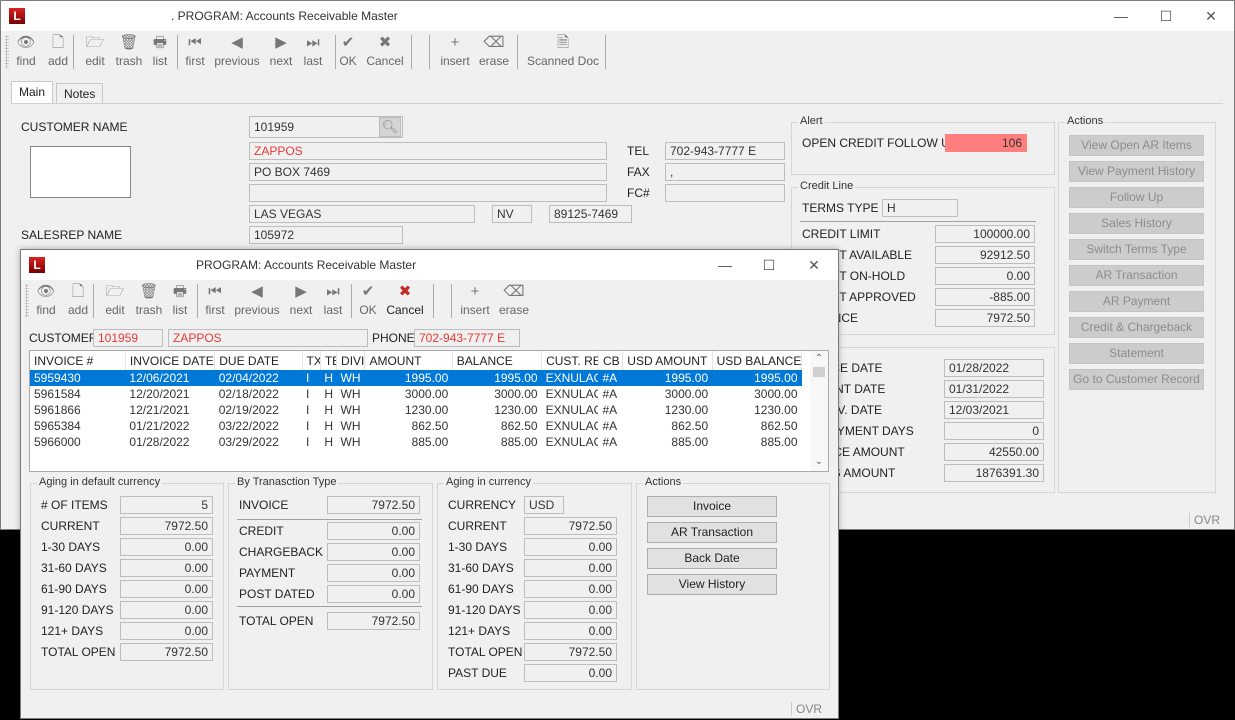  I want to click on credit-line-value: 92912.50, so click(985, 255).